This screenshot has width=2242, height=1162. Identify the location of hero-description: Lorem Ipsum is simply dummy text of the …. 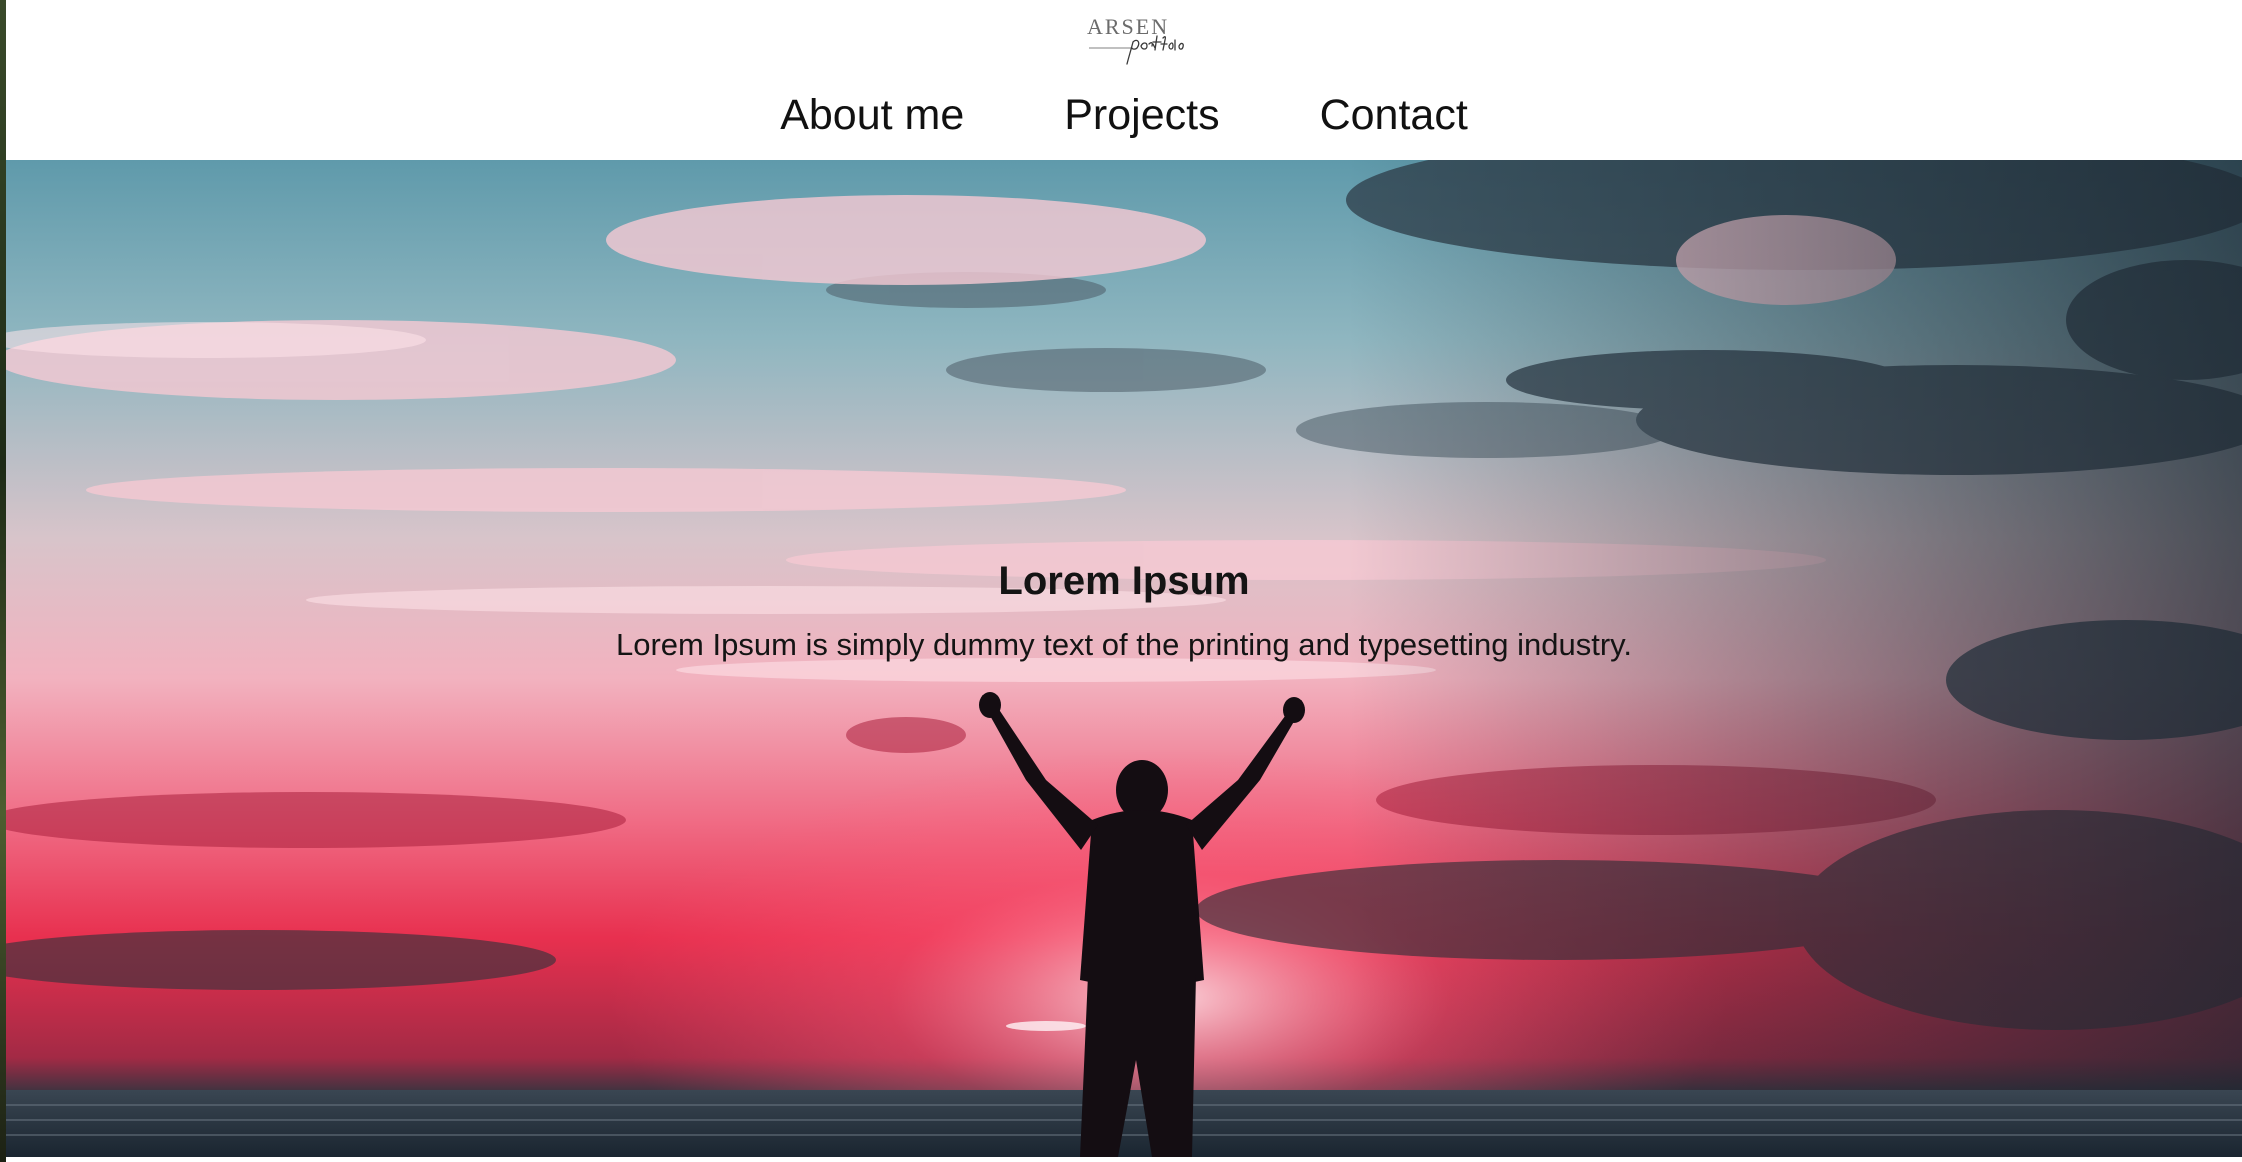
(1124, 644).